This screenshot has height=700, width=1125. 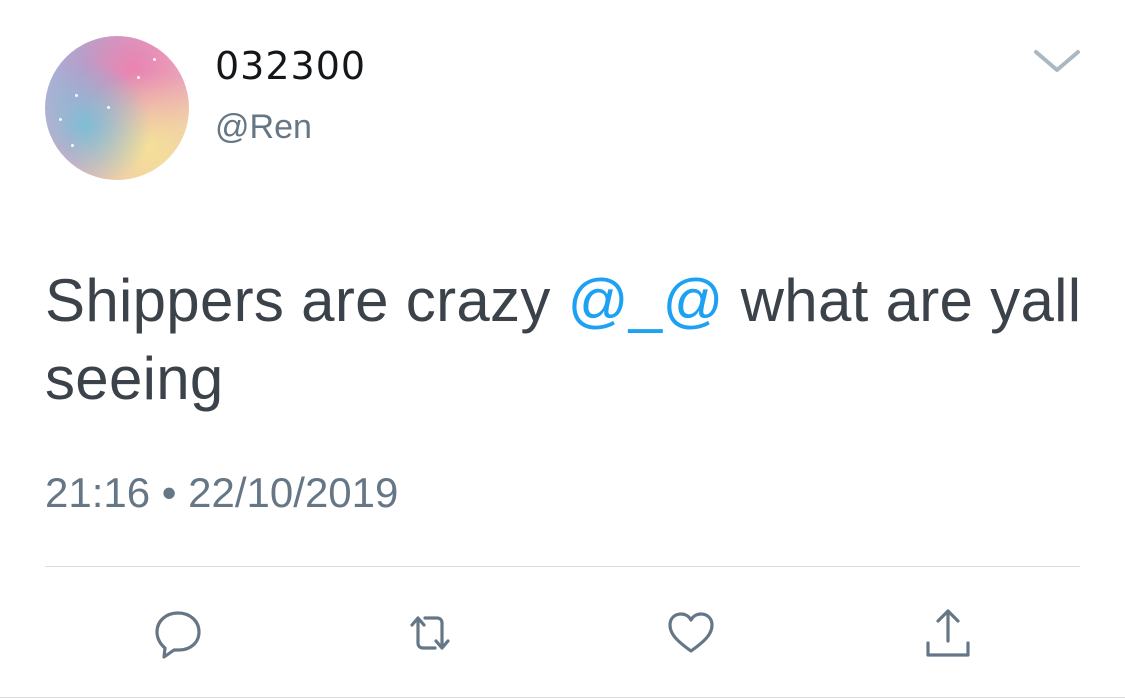 I want to click on tweet-text-before: Shippers are crazy, so click(x=306, y=300).